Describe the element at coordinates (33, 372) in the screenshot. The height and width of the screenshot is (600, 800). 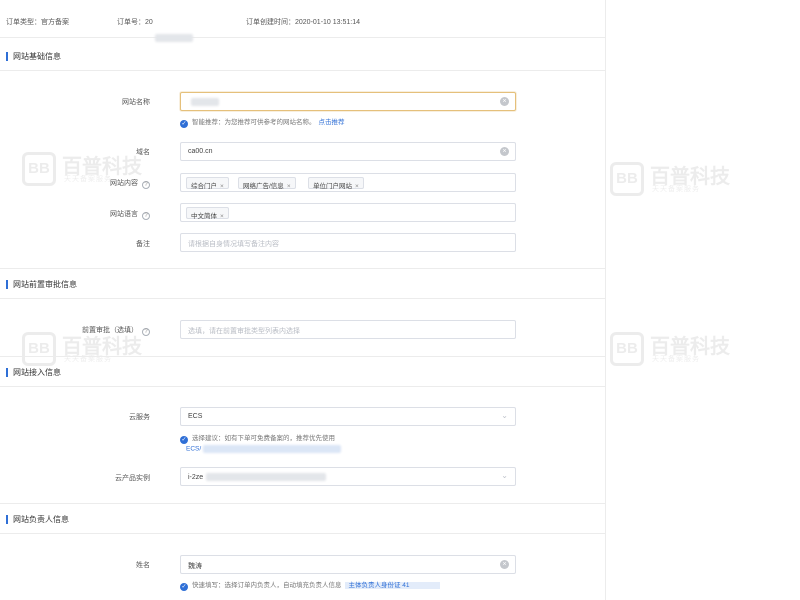
I see `section-title-access: 网站接入信息` at that location.